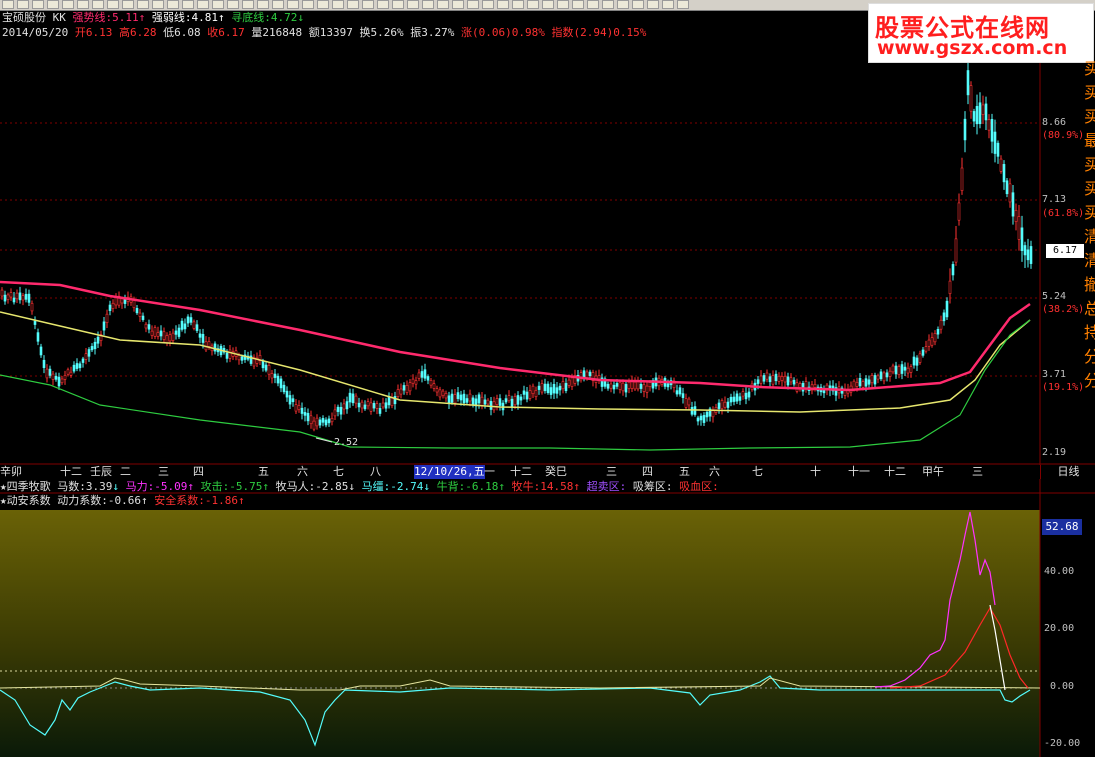 The width and height of the screenshot is (1095, 757). I want to click on watermark-url: www.gszx.com.cn, so click(972, 48).